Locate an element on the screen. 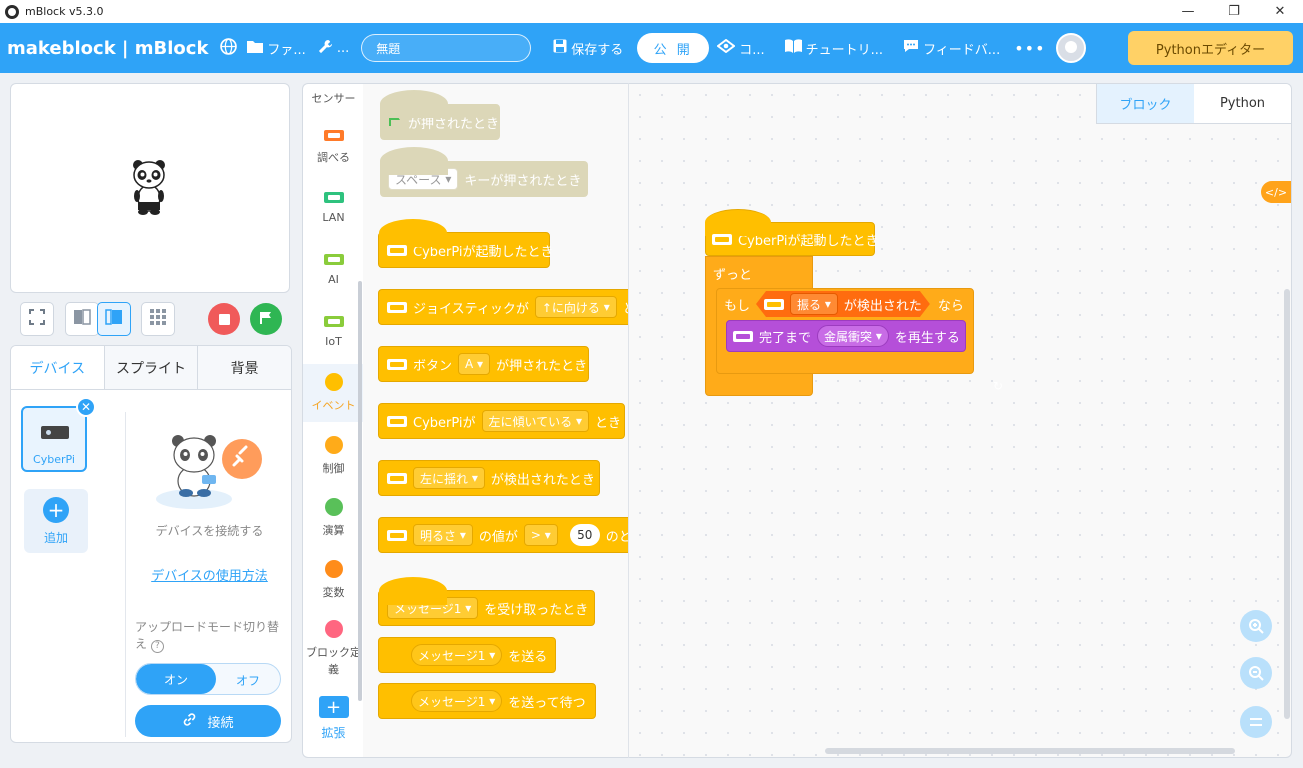 This screenshot has width=1303, height=768. block-when-flag-clicked: が押されたとき is located at coordinates (440, 115).